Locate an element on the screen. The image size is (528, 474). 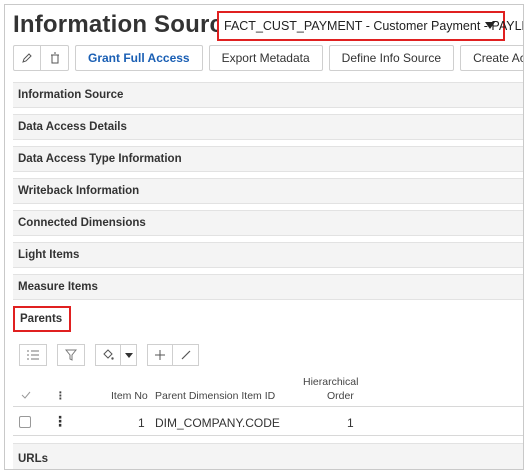
export-metadata-button: Export Metadata is located at coordinates (265, 58).